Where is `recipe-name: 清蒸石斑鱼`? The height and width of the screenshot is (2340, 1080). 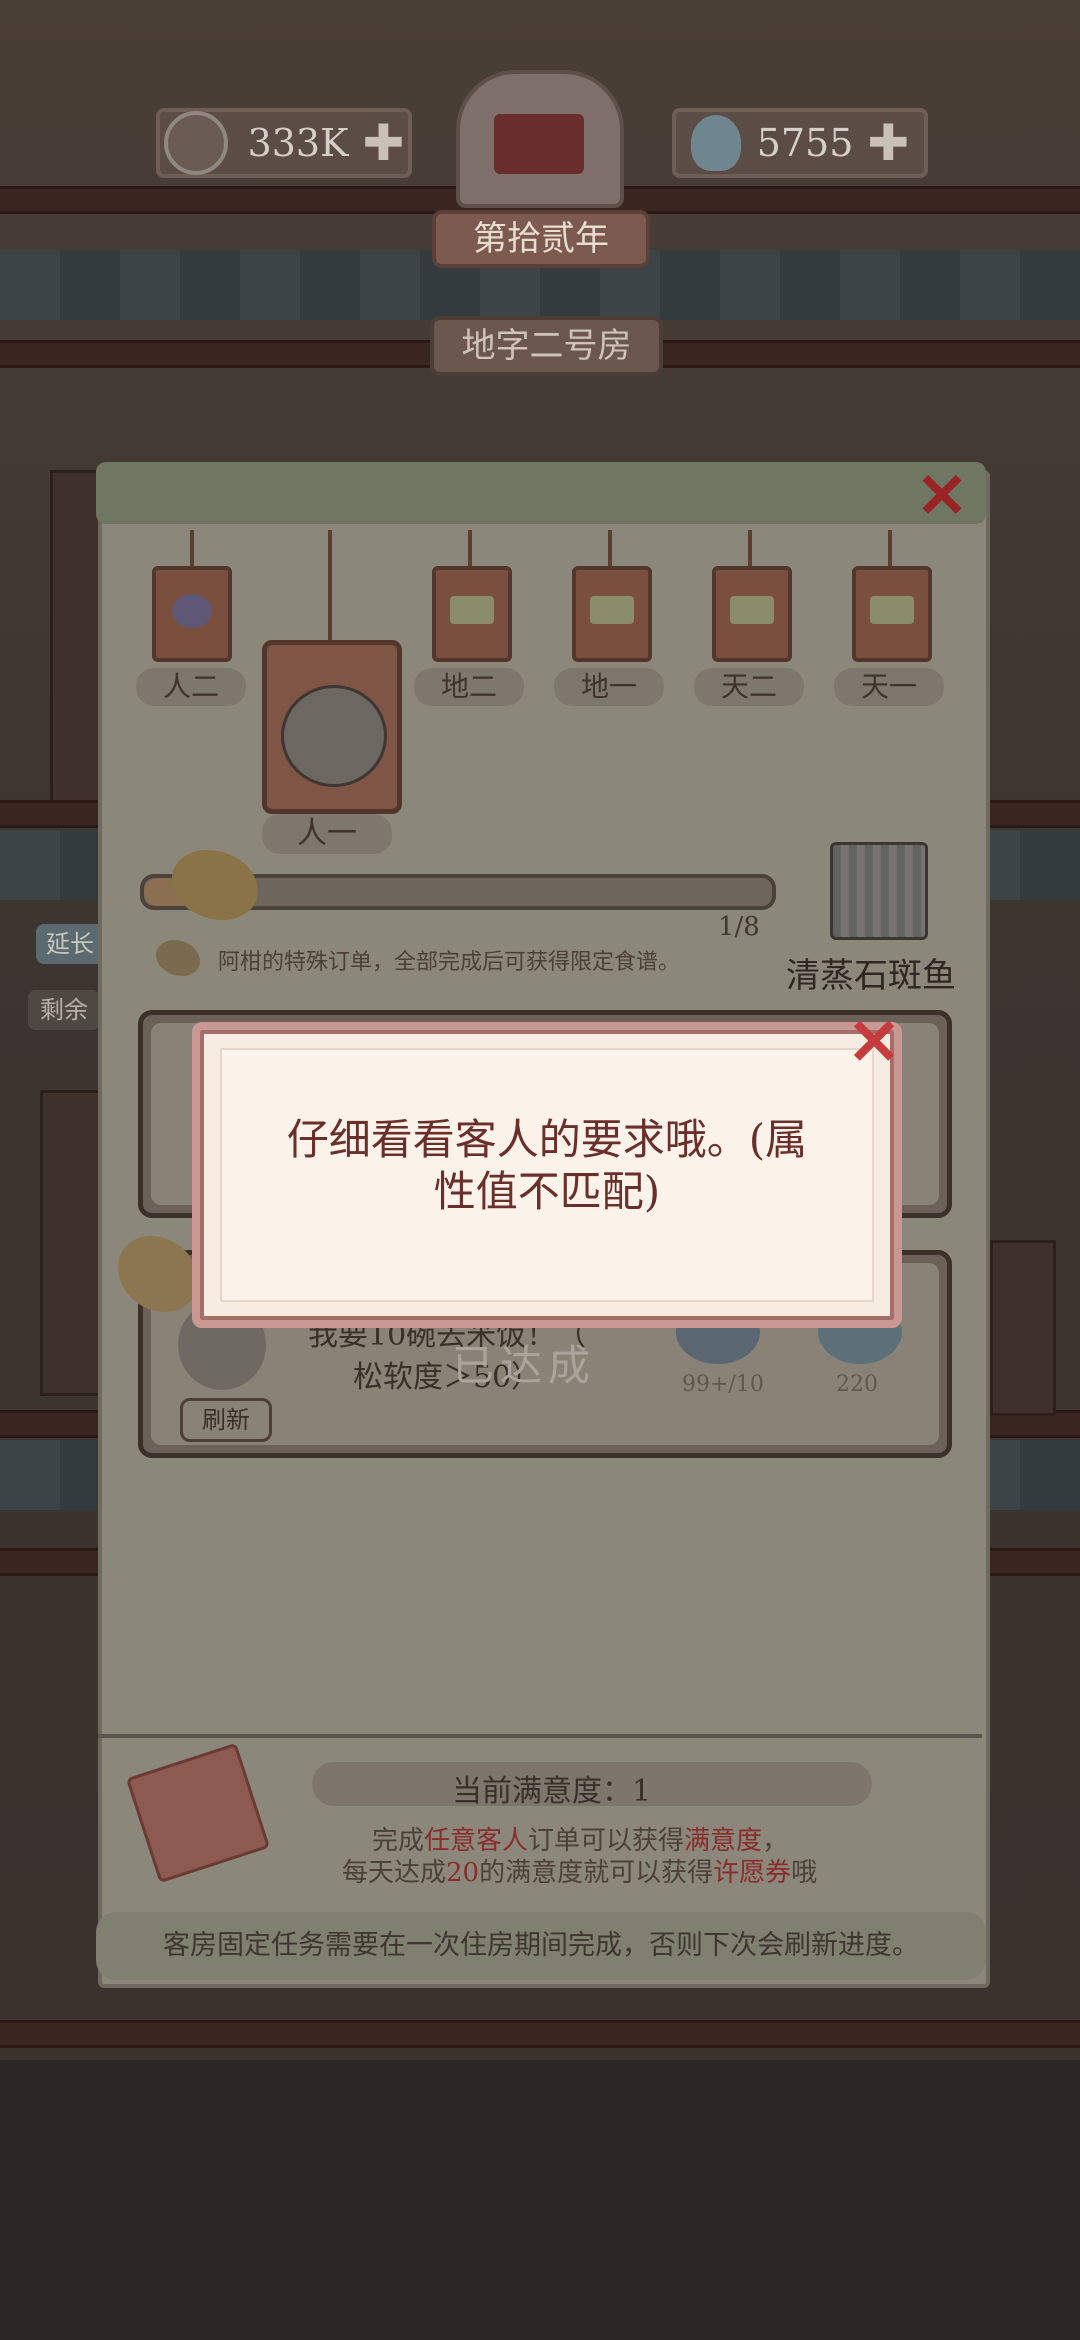
recipe-name: 清蒸石斑鱼 is located at coordinates (871, 976).